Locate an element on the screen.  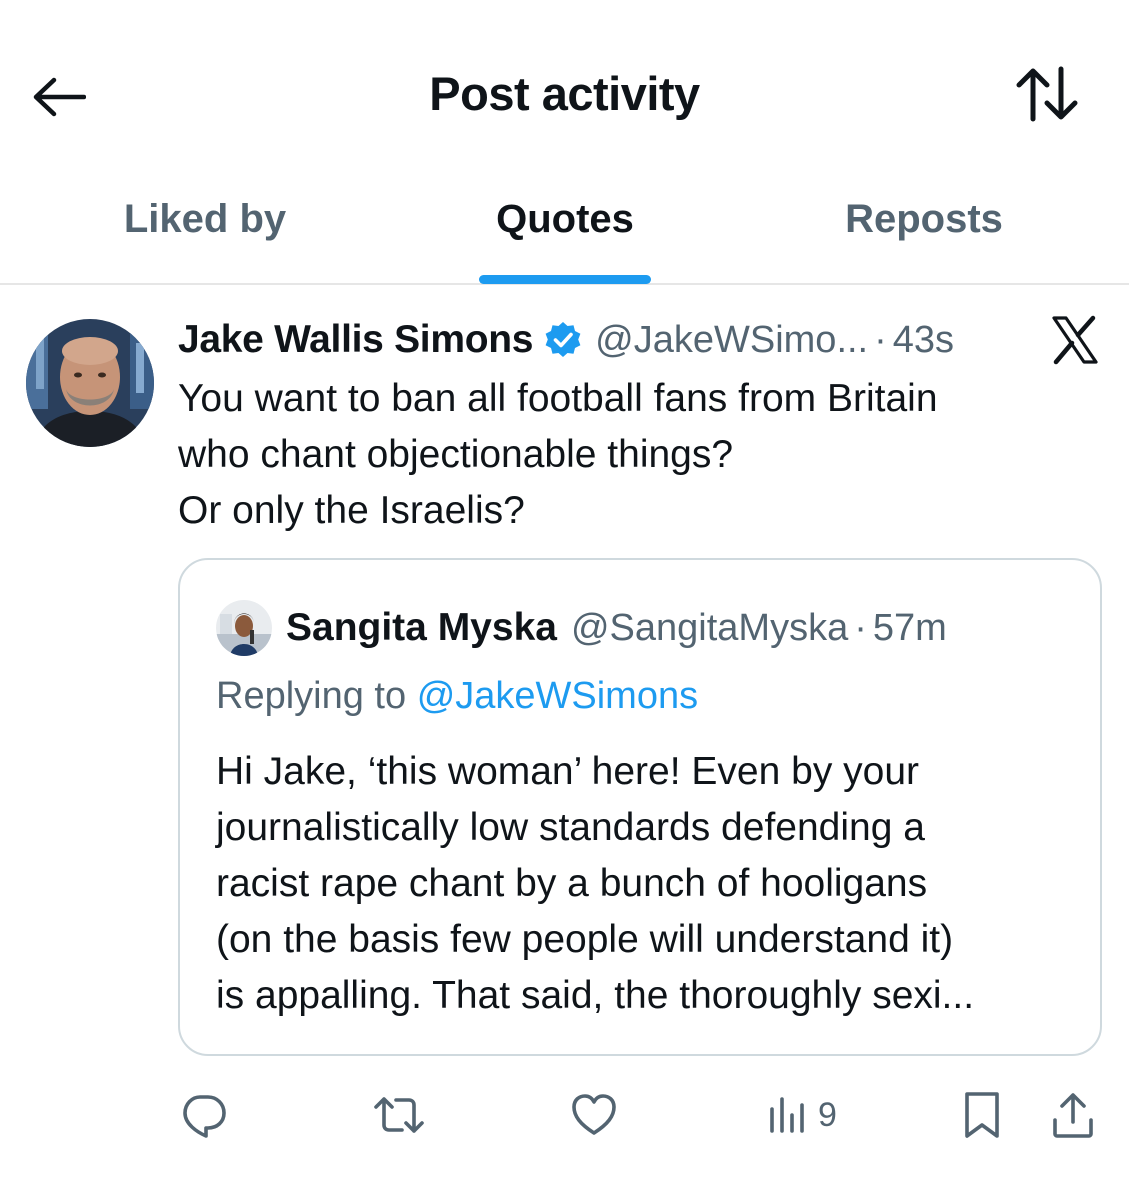
verified-badge-icon is located at coordinates (563, 340).